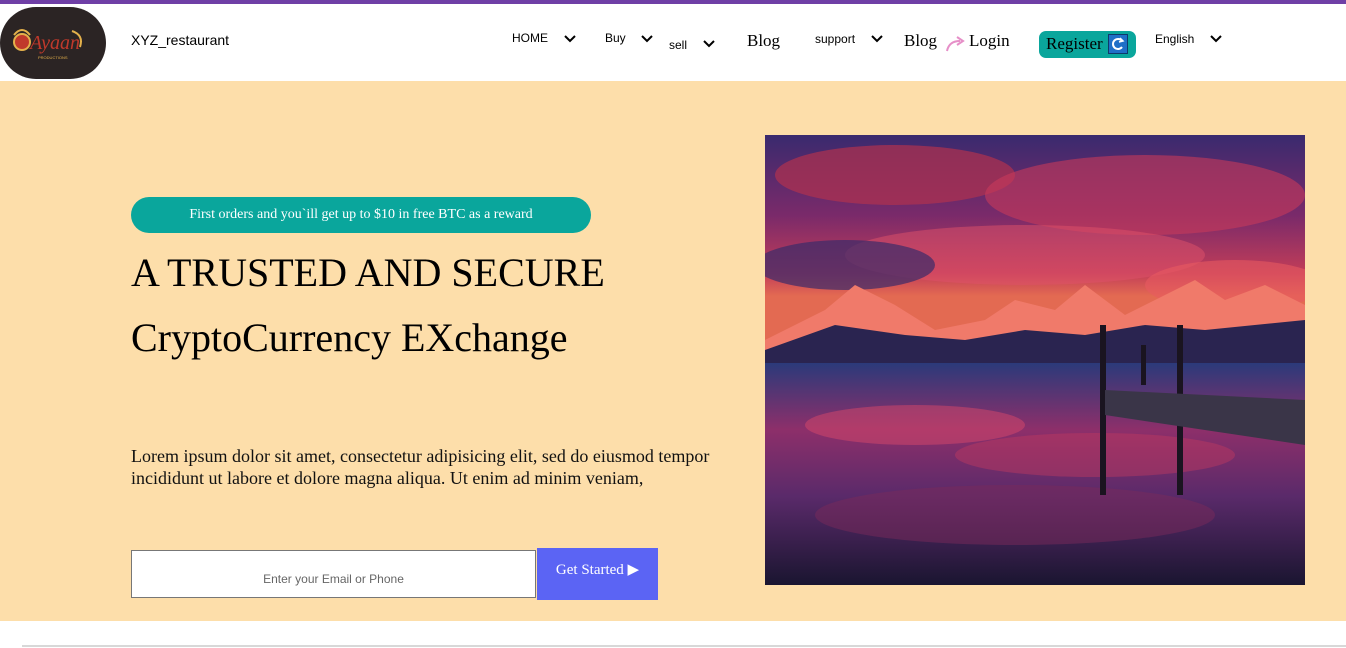 This screenshot has width=1346, height=648. What do you see at coordinates (180, 40) in the screenshot?
I see `site-name: XYZ_restaurant` at bounding box center [180, 40].